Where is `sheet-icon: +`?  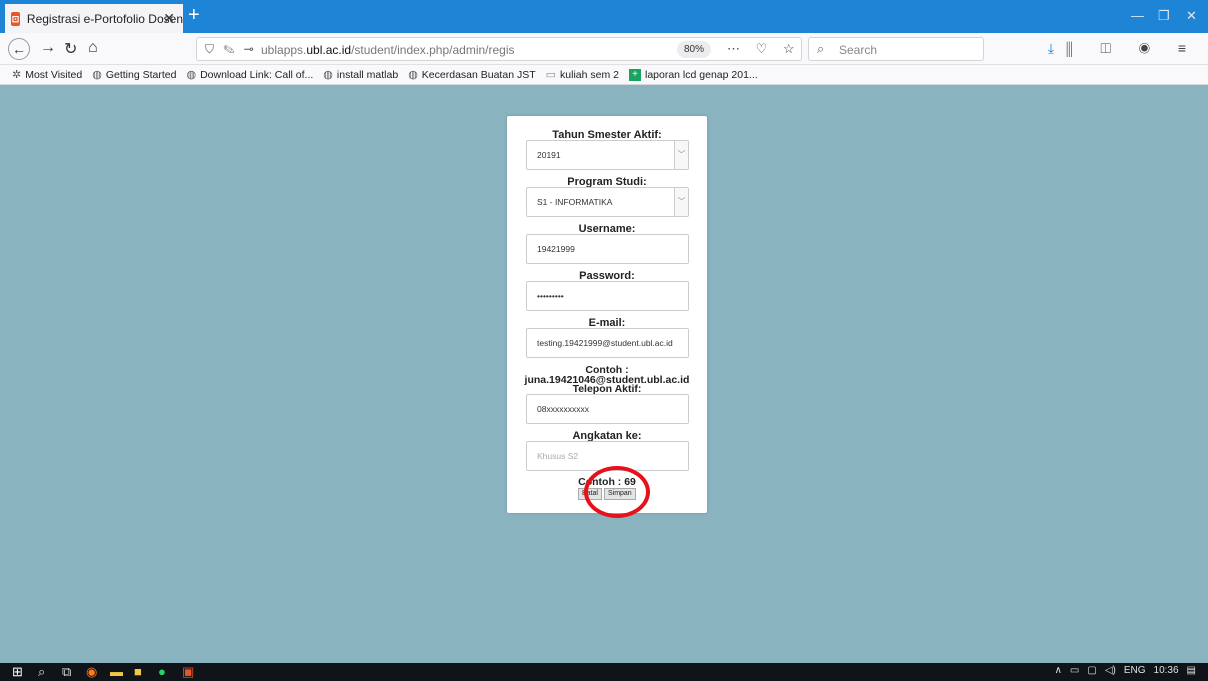
sheet-icon: + is located at coordinates (634, 74).